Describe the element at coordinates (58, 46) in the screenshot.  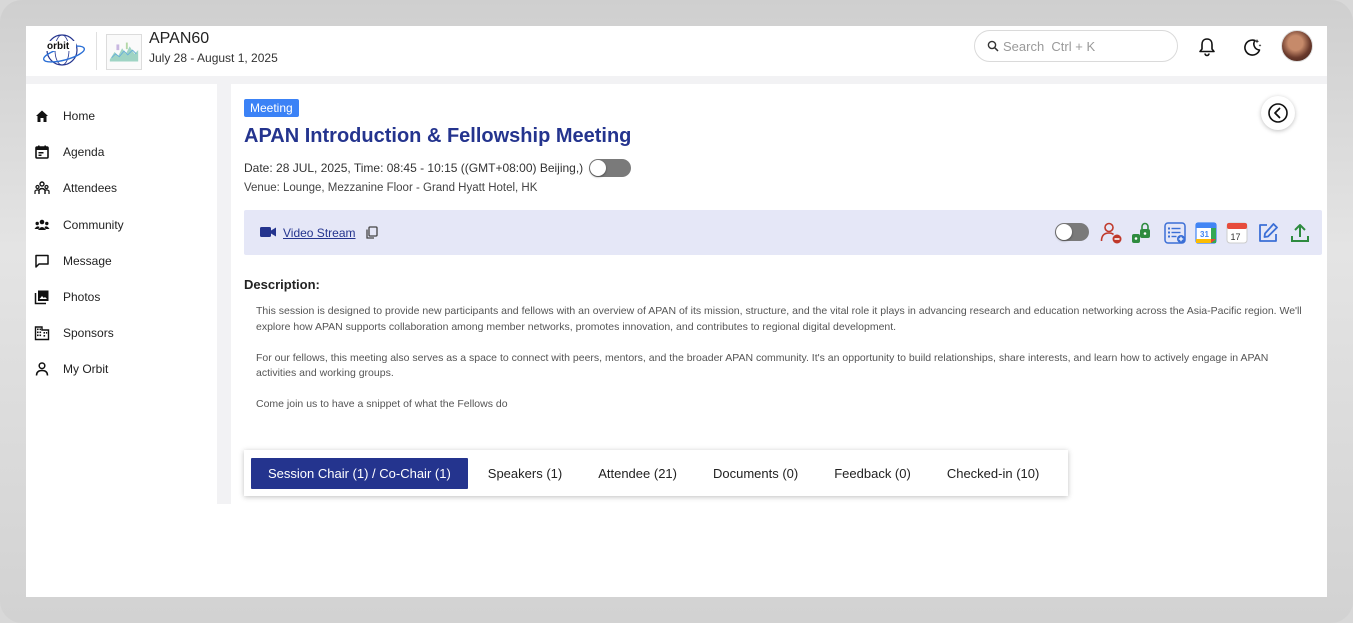
I see `svg-text: orbit` at that location.